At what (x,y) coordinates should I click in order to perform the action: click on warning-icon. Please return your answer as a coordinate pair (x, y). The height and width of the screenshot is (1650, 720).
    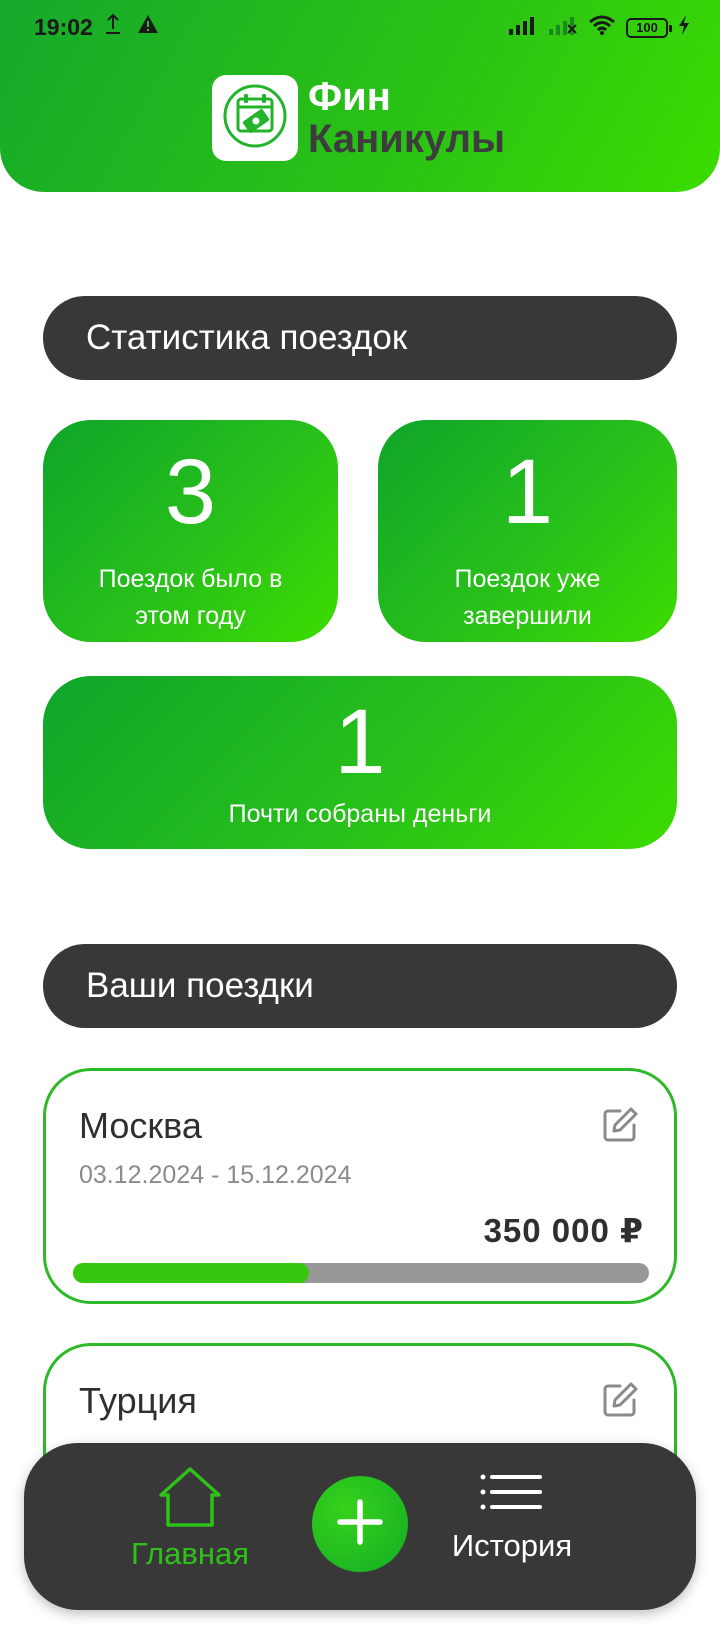
    Looking at the image, I should click on (148, 26).